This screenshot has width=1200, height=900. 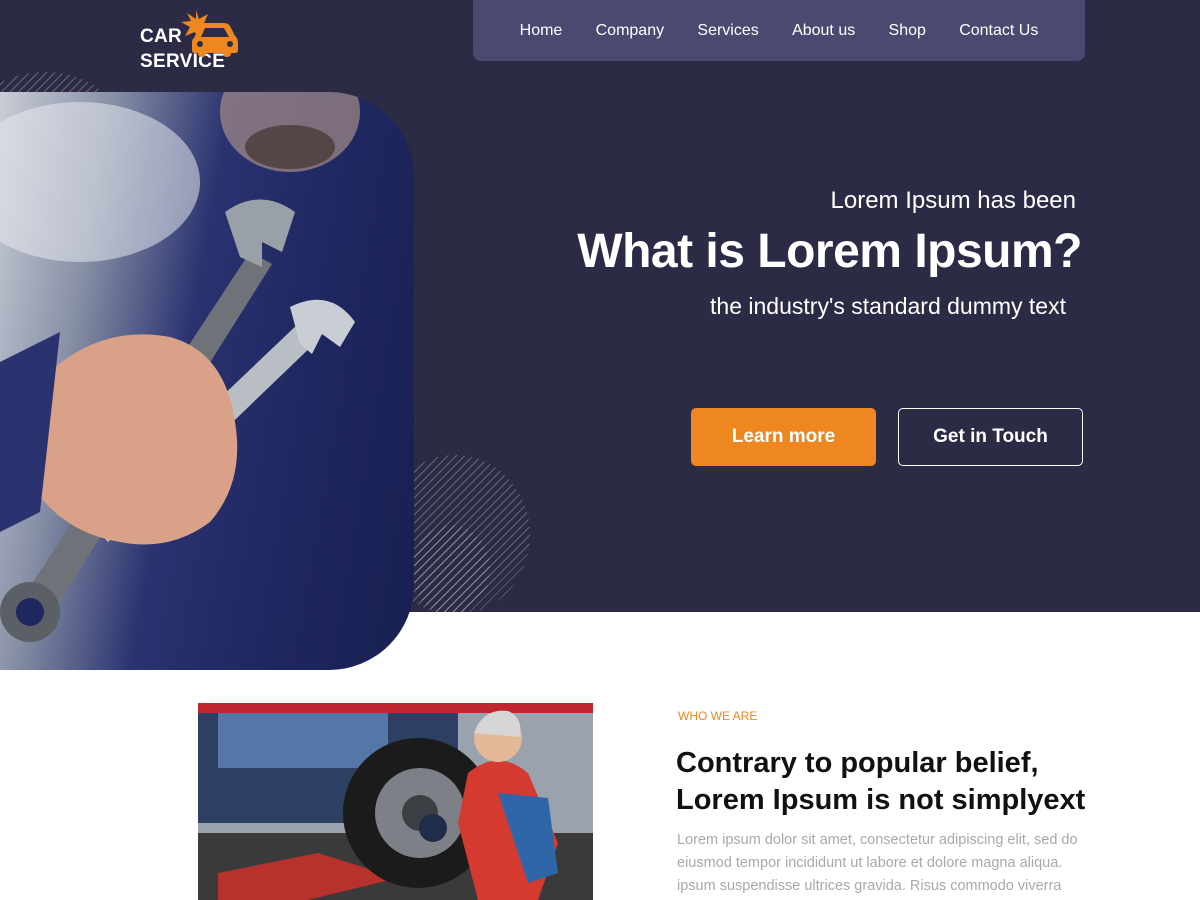 I want to click on nav-item-about-us: About us, so click(x=823, y=31).